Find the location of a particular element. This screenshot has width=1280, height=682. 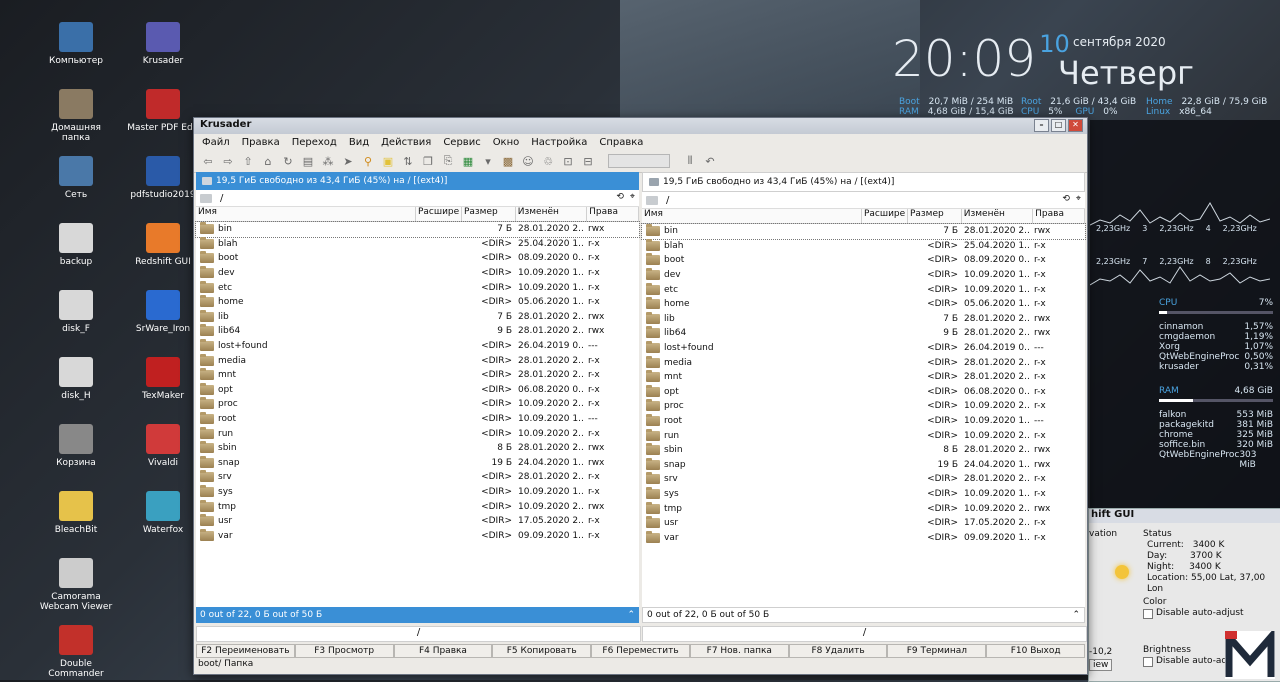

left-command-line: / is located at coordinates (418, 634).